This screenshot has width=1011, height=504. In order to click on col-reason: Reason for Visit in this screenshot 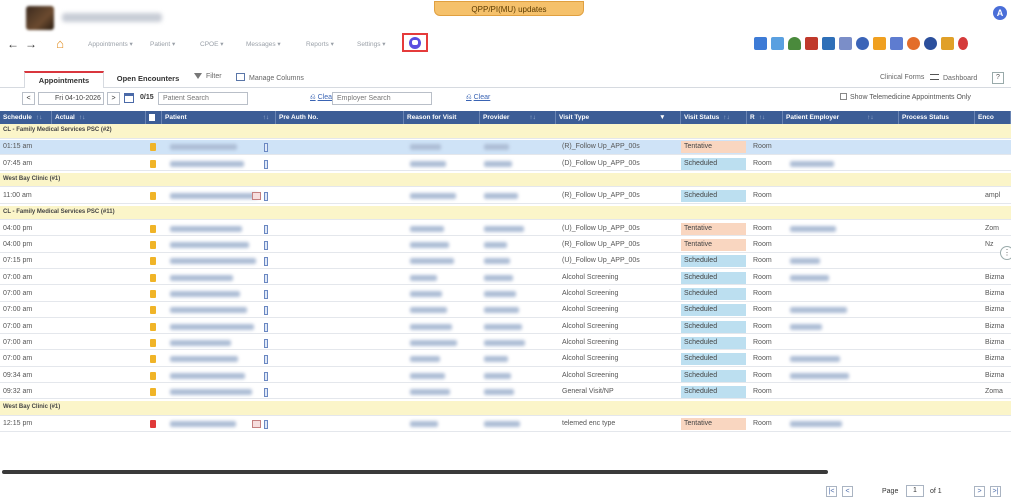, I will do `click(442, 117)`.